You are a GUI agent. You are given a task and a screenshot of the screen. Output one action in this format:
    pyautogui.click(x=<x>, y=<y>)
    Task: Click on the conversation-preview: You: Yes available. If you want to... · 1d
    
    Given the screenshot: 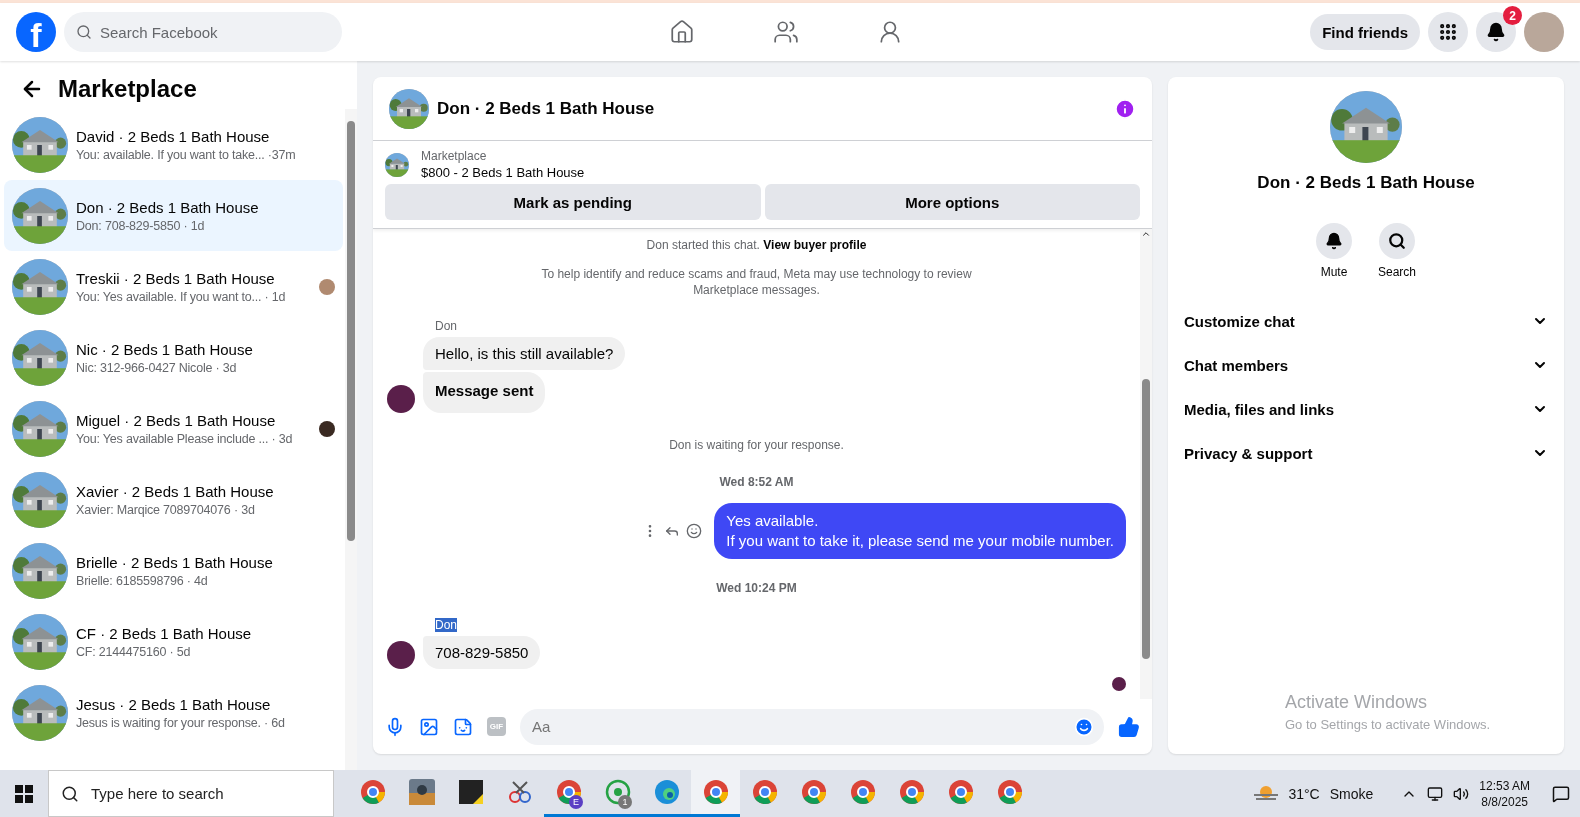 What is the action you would take?
    pyautogui.click(x=181, y=296)
    